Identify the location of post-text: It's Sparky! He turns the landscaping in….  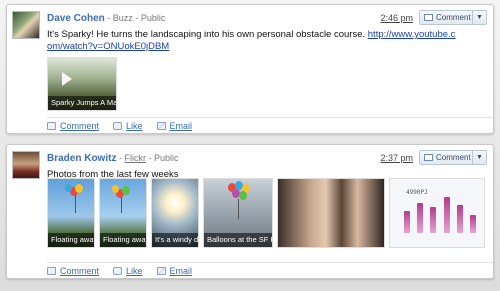
(251, 40).